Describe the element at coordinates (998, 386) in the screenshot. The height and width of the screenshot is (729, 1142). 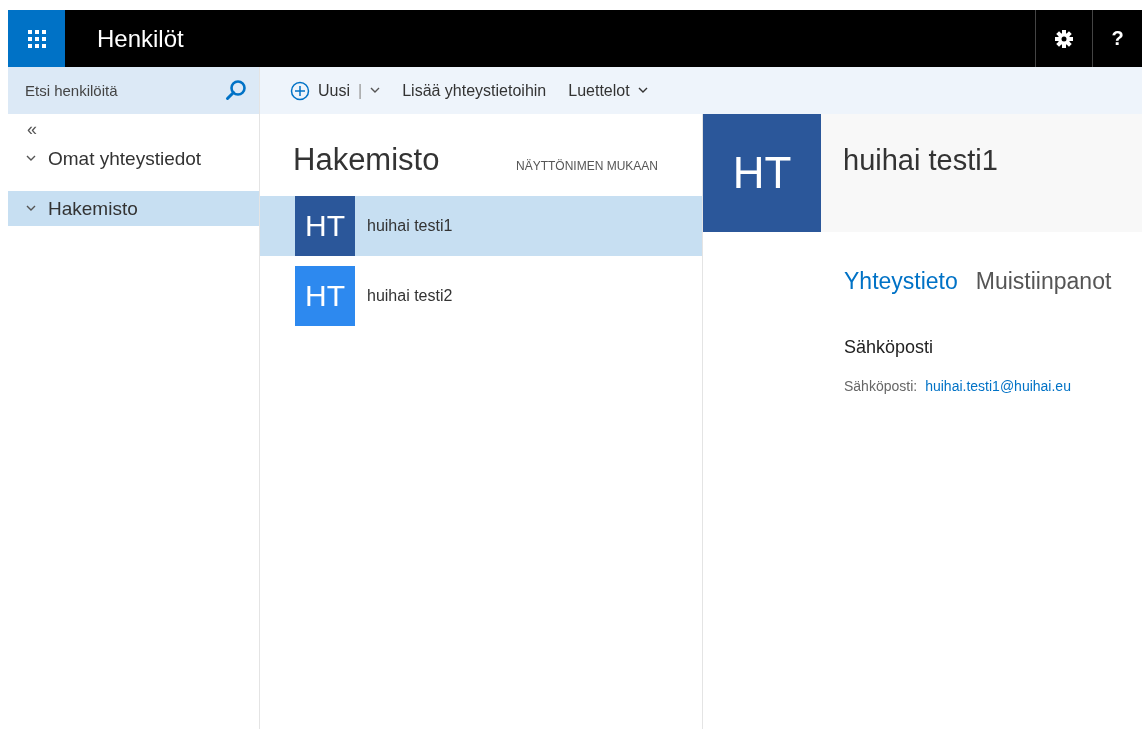
I see `email-link: huihai.testi1@huihai.eu` at that location.